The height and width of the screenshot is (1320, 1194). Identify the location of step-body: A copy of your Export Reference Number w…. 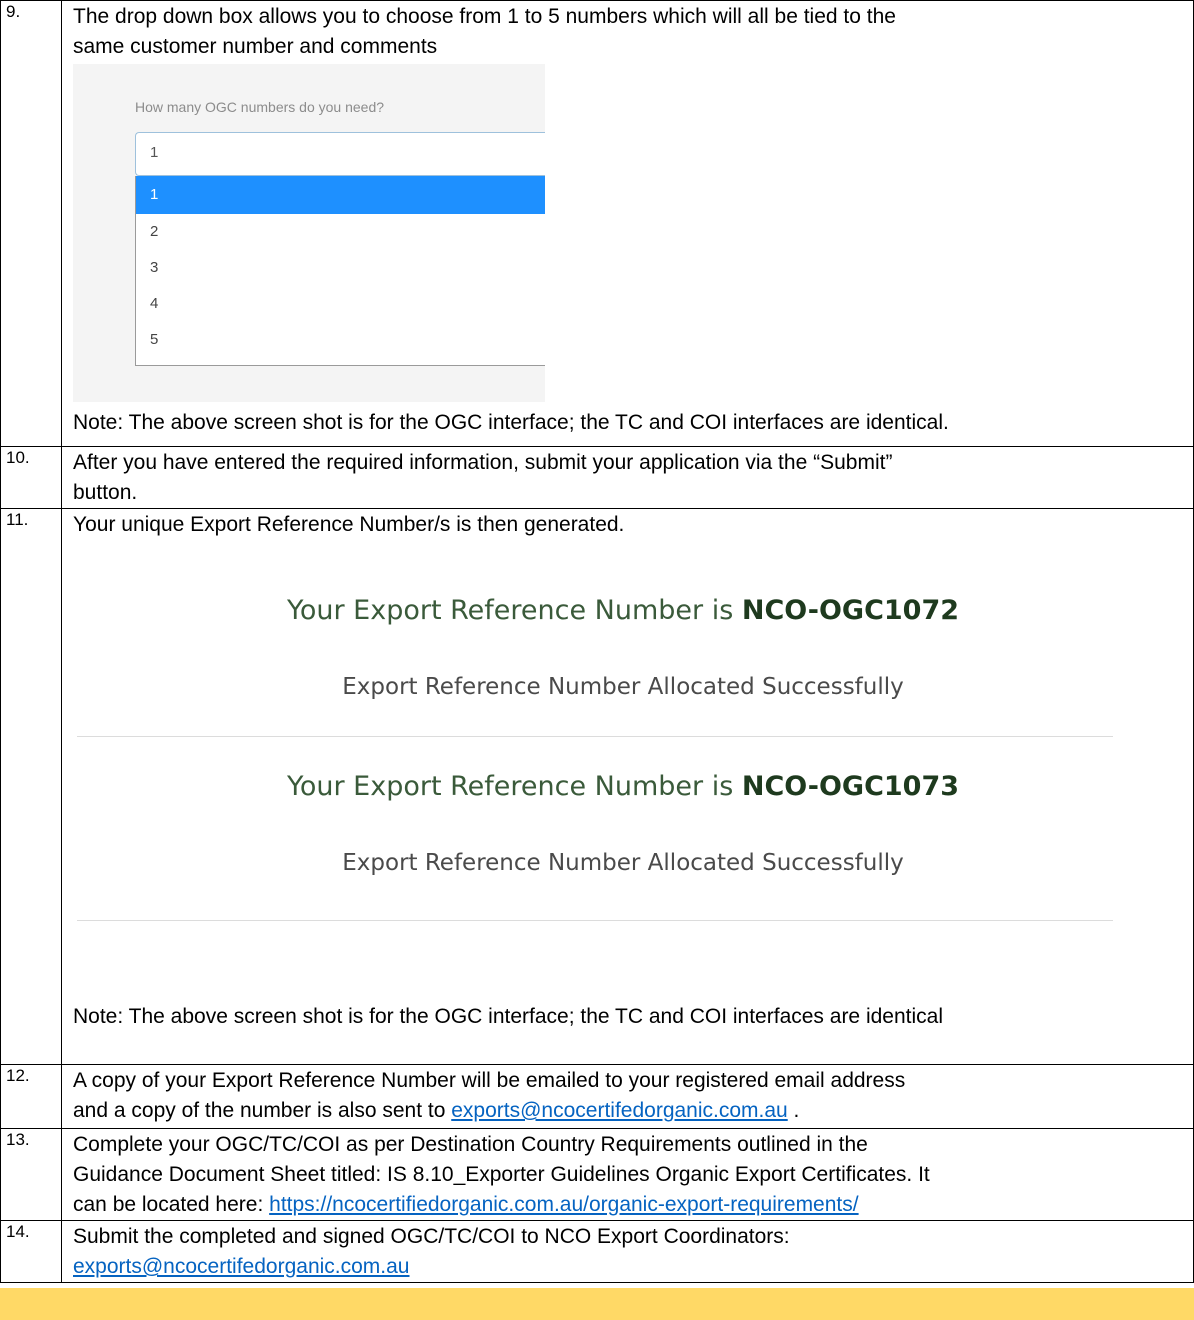
(627, 1096).